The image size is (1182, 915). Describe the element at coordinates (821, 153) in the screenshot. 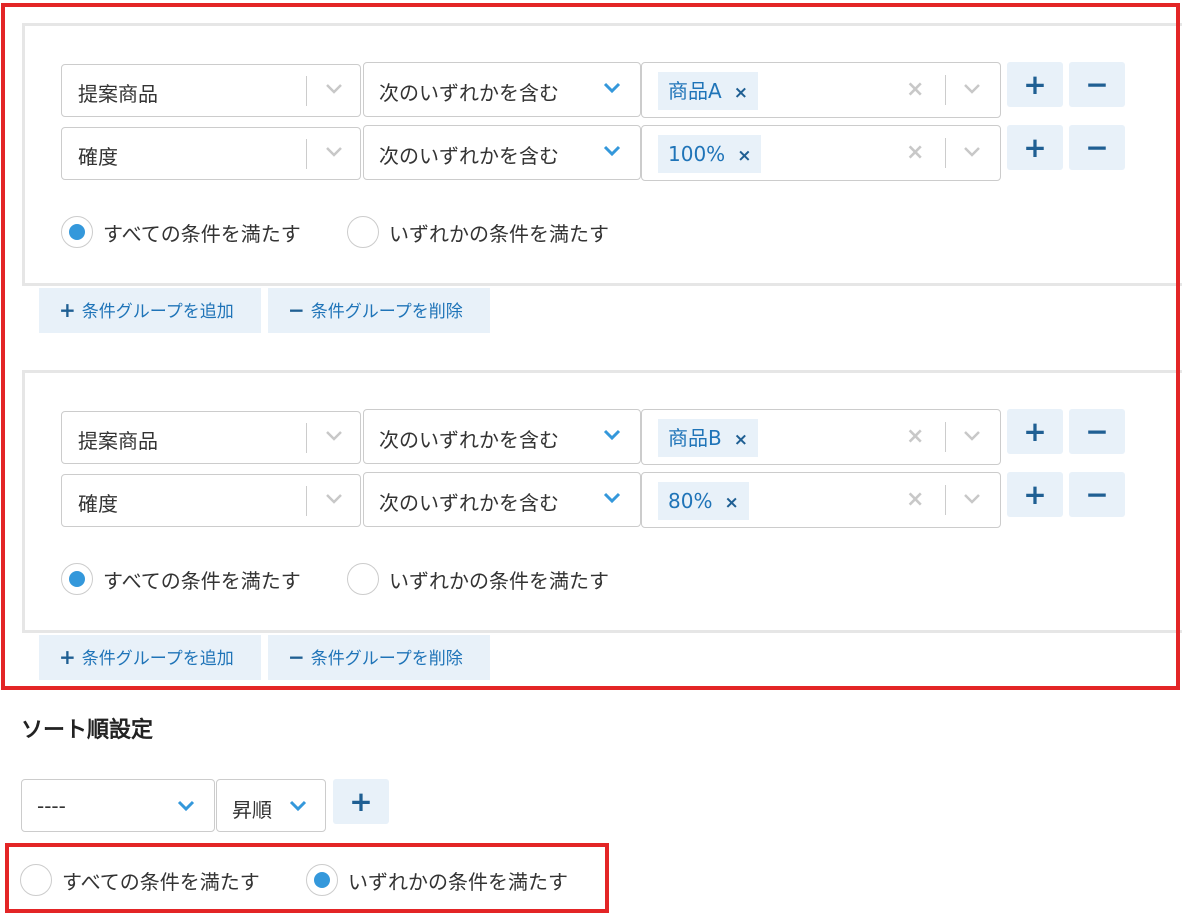

I see `value-multi-select: 100% × ×` at that location.